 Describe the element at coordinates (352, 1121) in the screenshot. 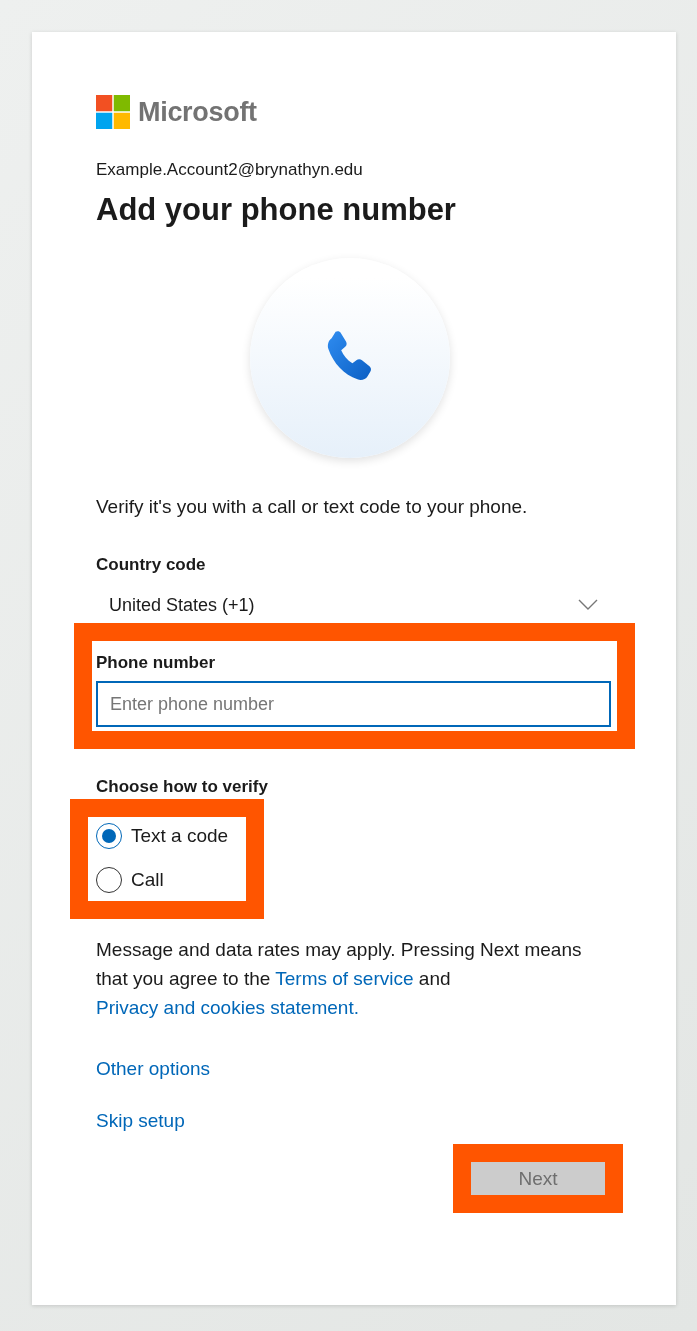

I see `skip-setup-link: Skip setup` at that location.